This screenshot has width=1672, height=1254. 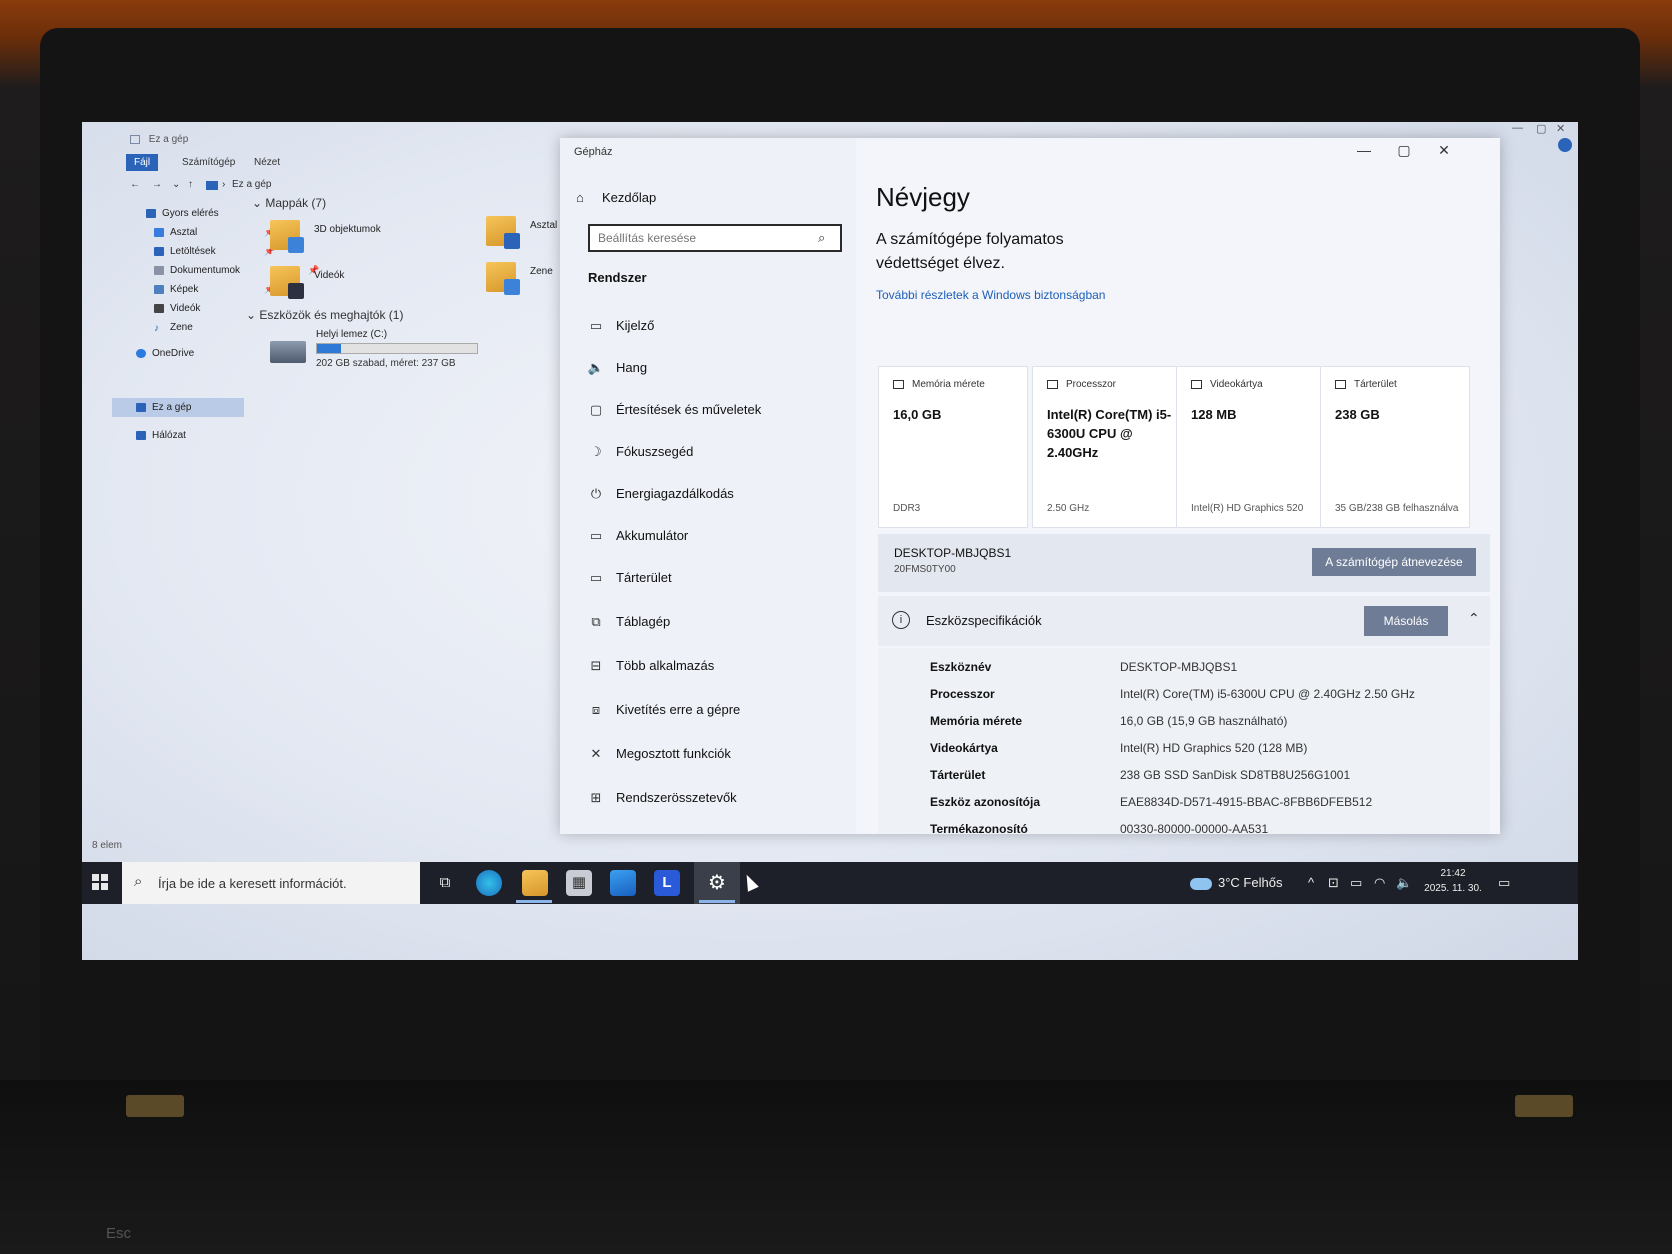 What do you see at coordinates (489, 883) in the screenshot?
I see `edge-browser-icon` at bounding box center [489, 883].